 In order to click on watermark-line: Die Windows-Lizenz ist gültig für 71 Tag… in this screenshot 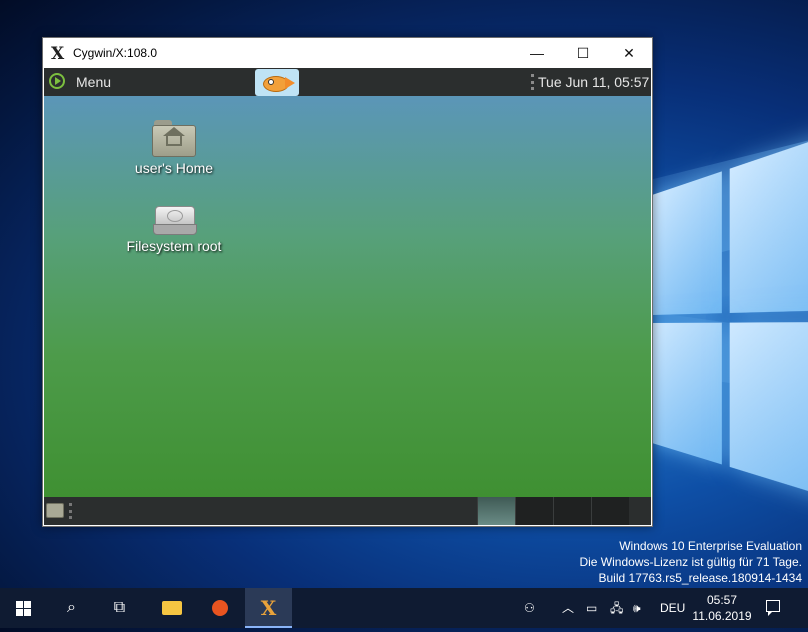, I will do `click(690, 562)`.